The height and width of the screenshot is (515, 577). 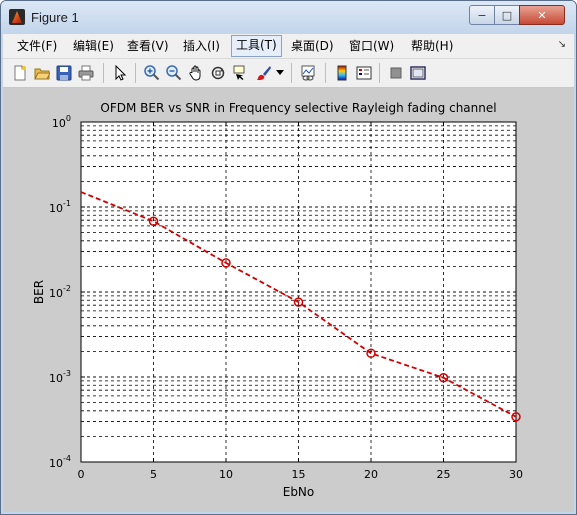 What do you see at coordinates (280, 73) in the screenshot?
I see `brush-dropdown-icon` at bounding box center [280, 73].